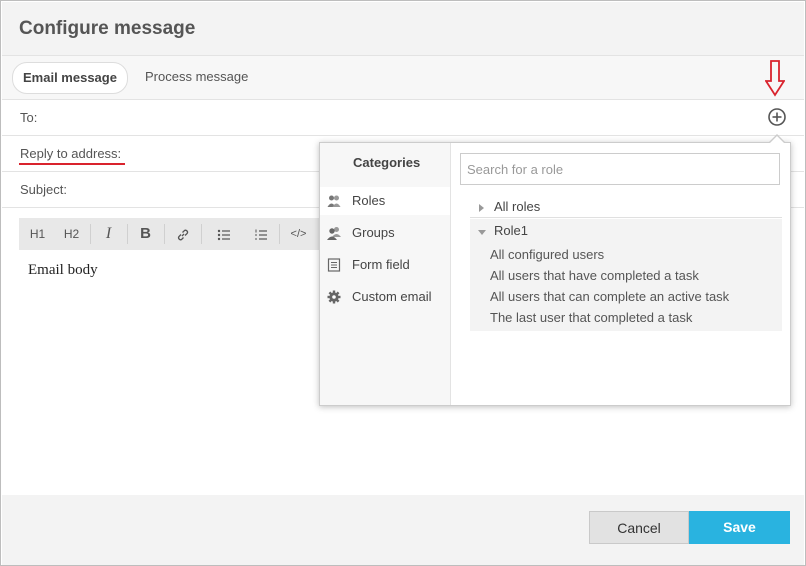  Describe the element at coordinates (72, 164) in the screenshot. I see `reply-to-highlight-underline` at that location.